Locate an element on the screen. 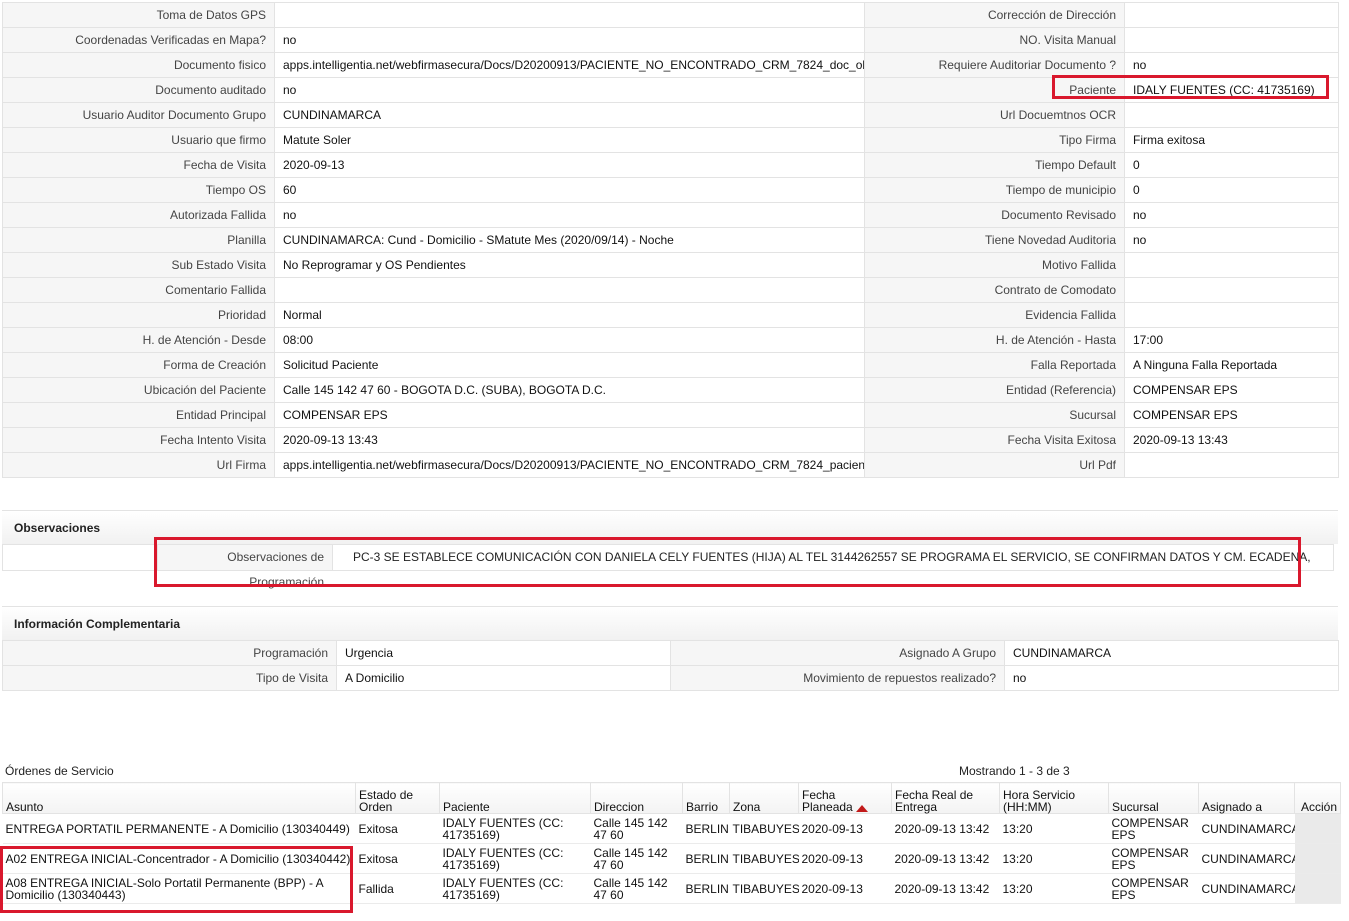 The width and height of the screenshot is (1349, 921). field-label: Url Docuemtnos OCR is located at coordinates (994, 115).